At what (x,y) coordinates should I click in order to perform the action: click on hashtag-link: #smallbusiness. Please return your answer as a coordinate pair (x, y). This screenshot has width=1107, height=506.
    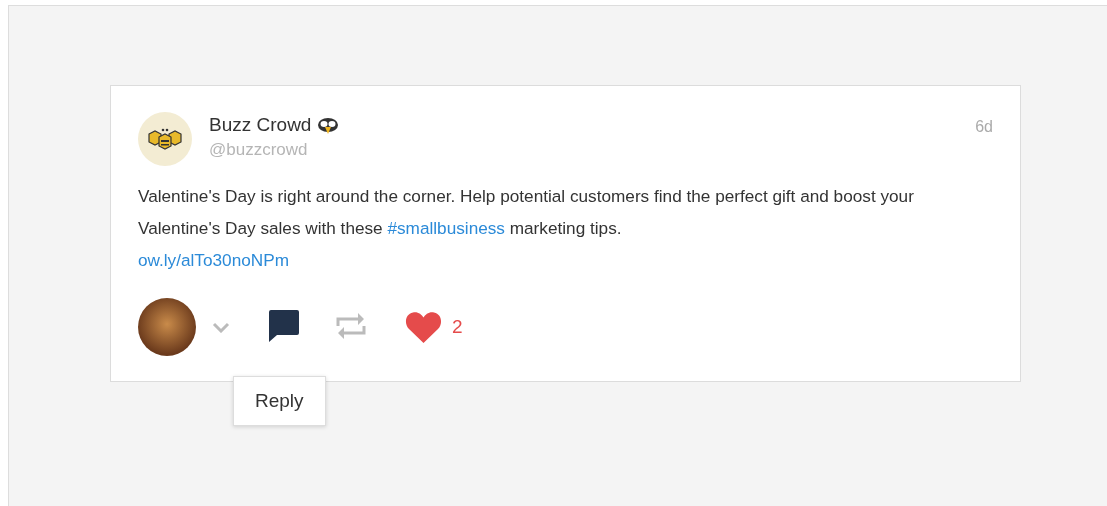
    Looking at the image, I should click on (446, 228).